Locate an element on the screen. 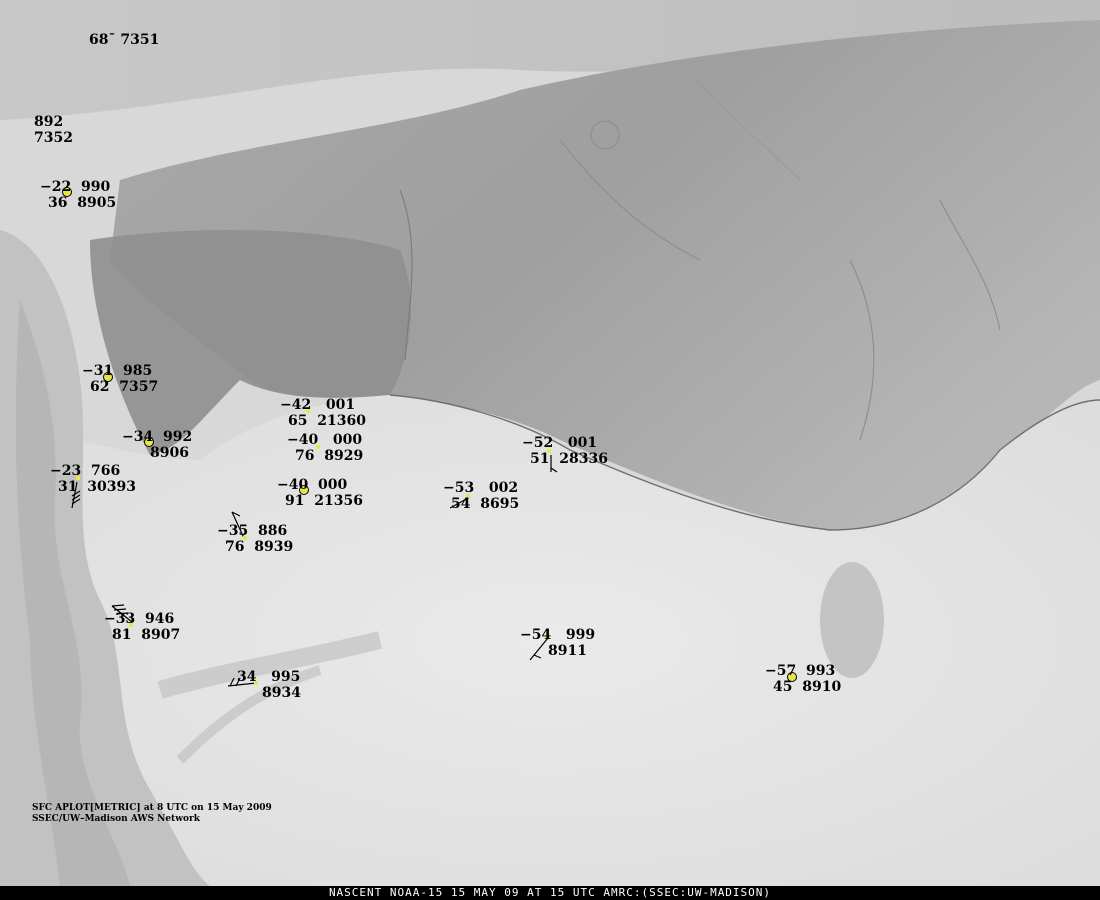 Image resolution: width=1100 pixels, height=900 pixels. station-7352-line1: 892 is located at coordinates (49, 122).